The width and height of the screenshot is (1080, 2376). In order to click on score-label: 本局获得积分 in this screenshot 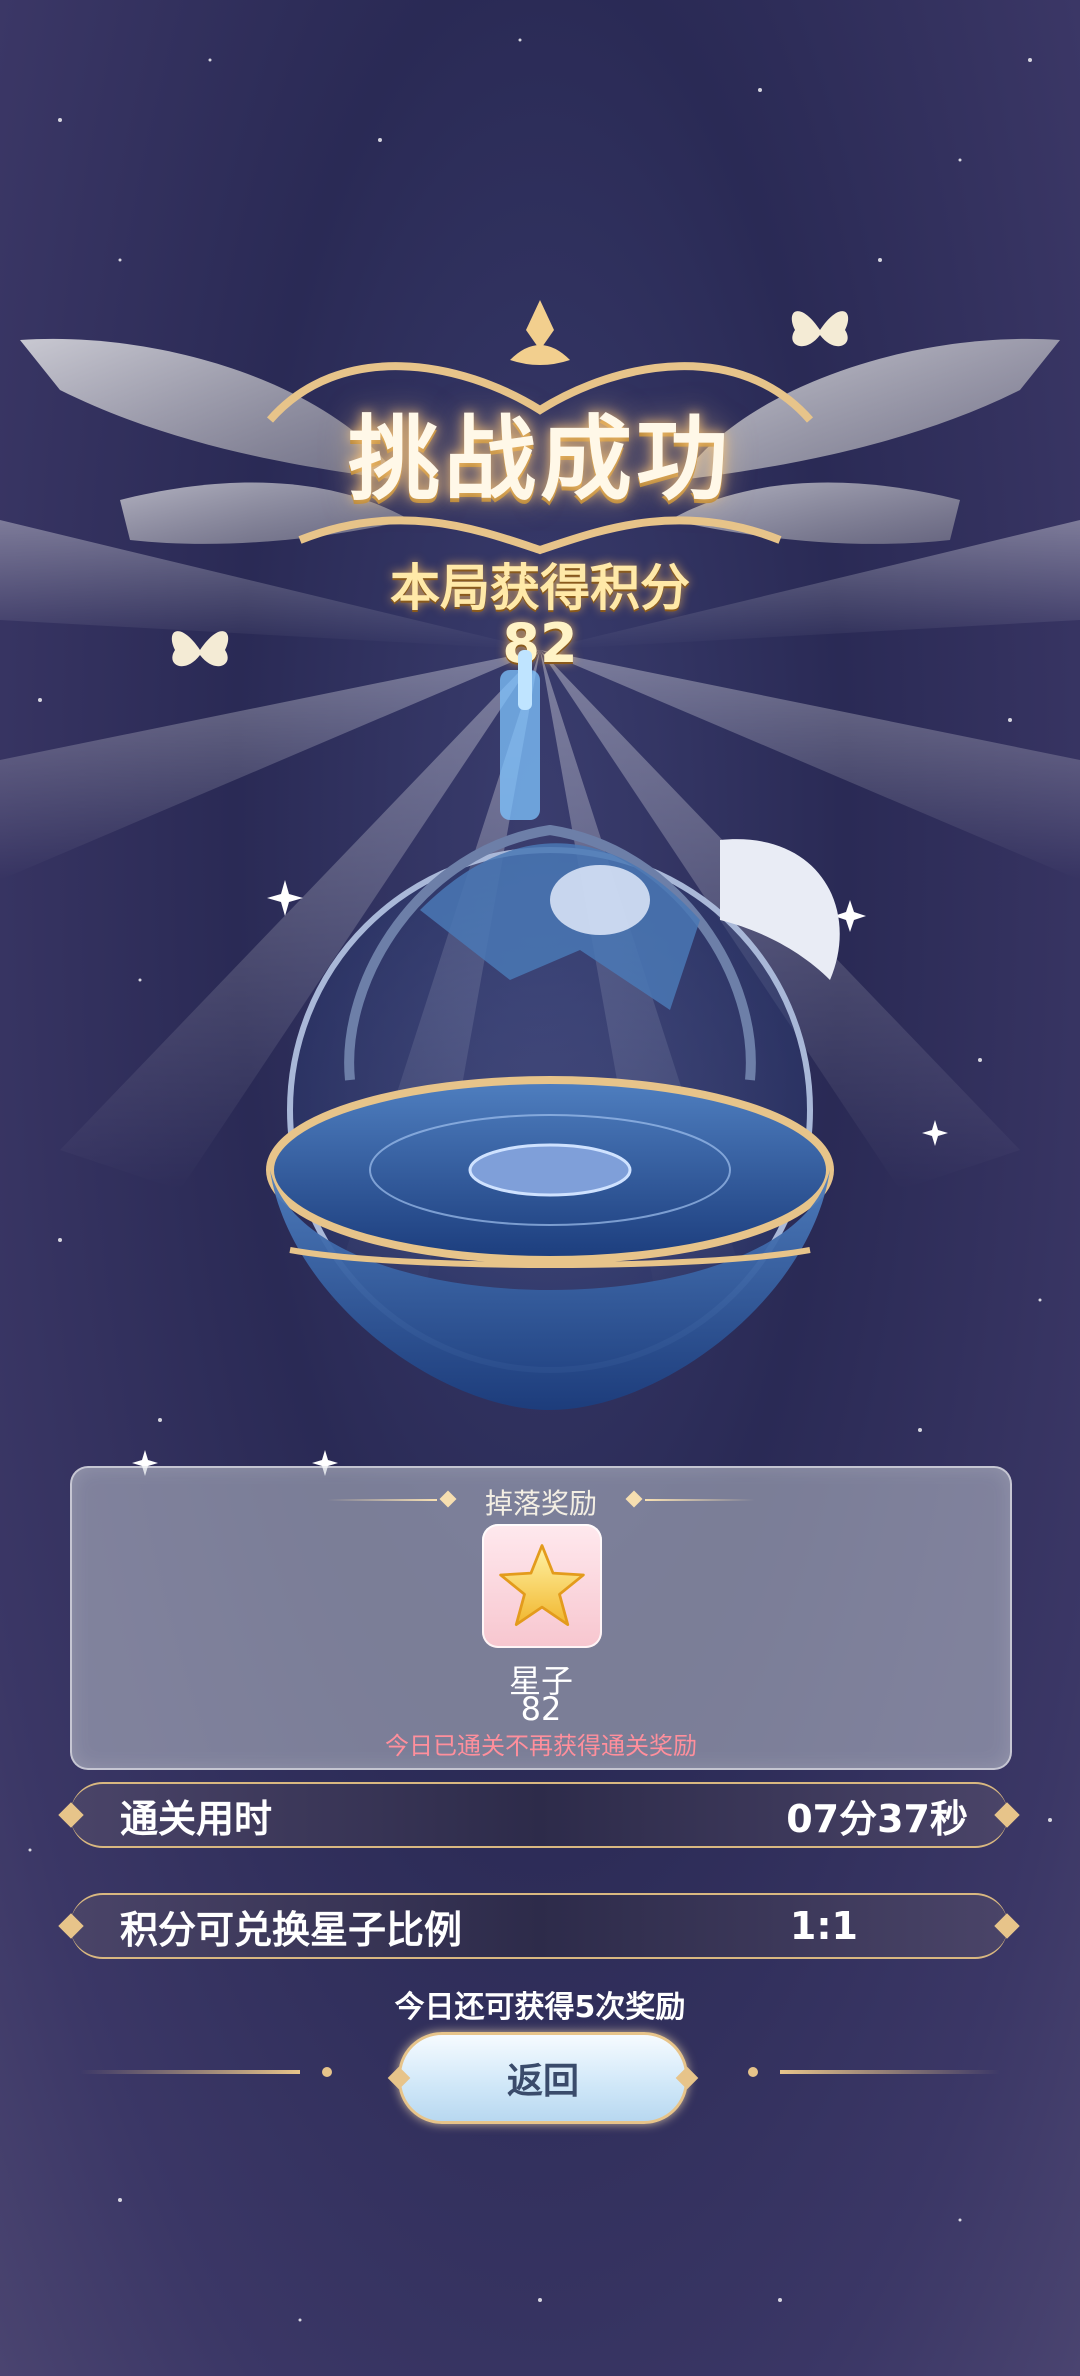, I will do `click(540, 588)`.